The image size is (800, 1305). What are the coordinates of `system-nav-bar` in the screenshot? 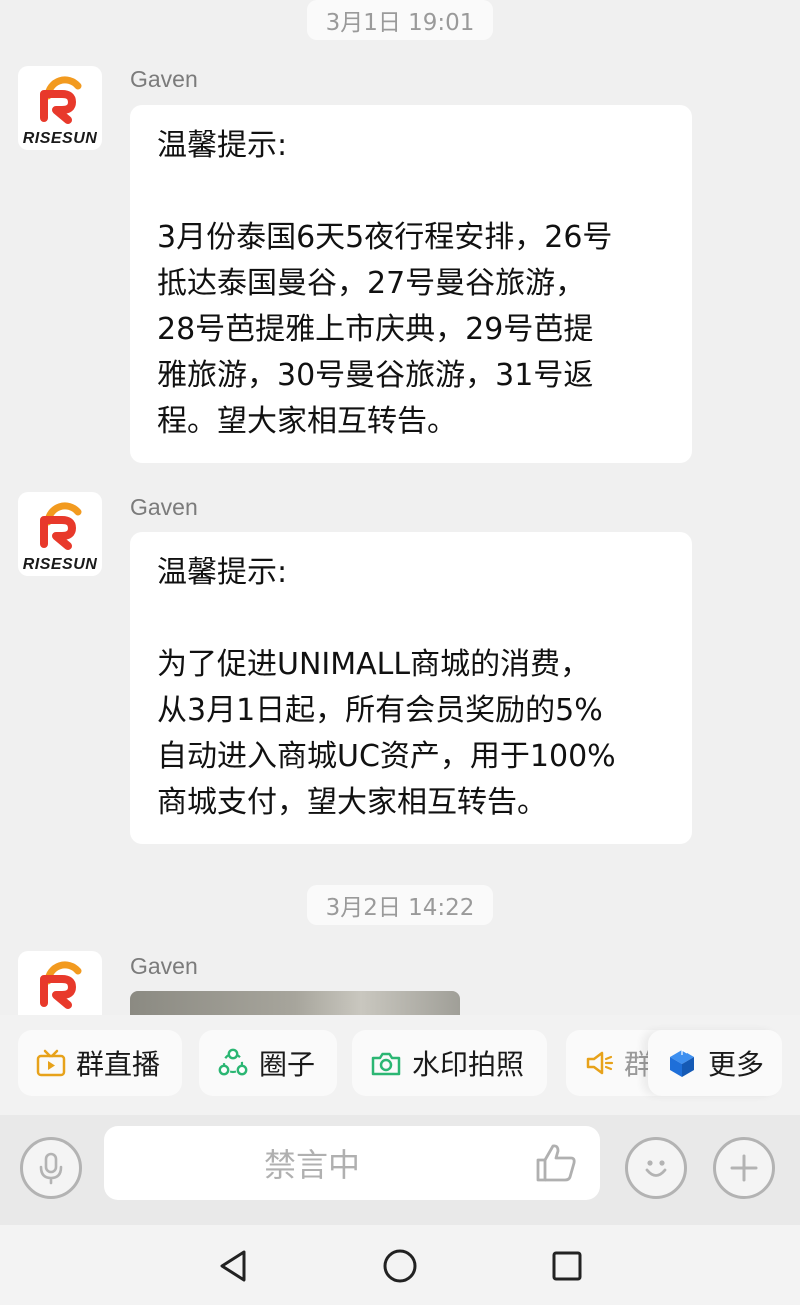 It's located at (400, 1265).